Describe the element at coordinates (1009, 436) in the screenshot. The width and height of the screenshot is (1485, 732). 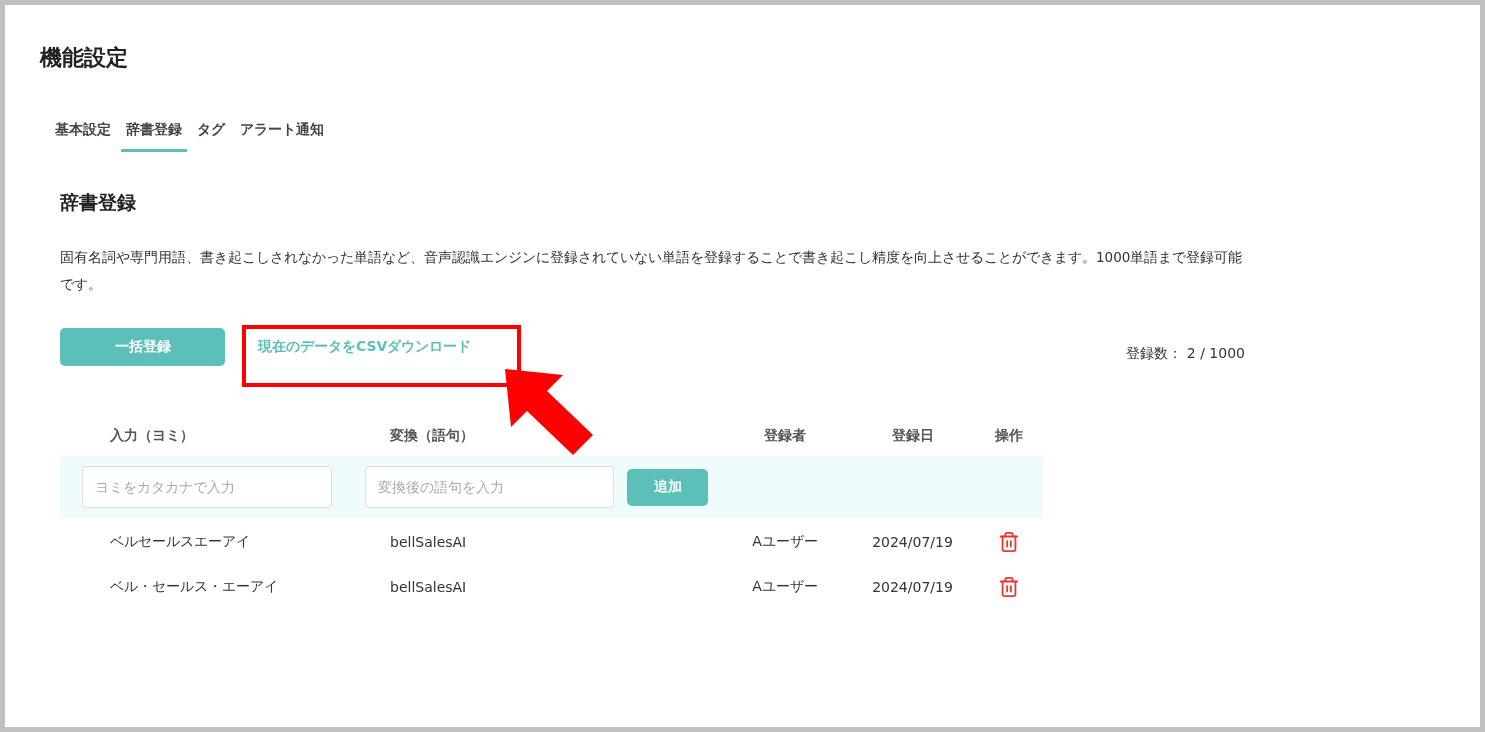
I see `column-header: 操作` at that location.